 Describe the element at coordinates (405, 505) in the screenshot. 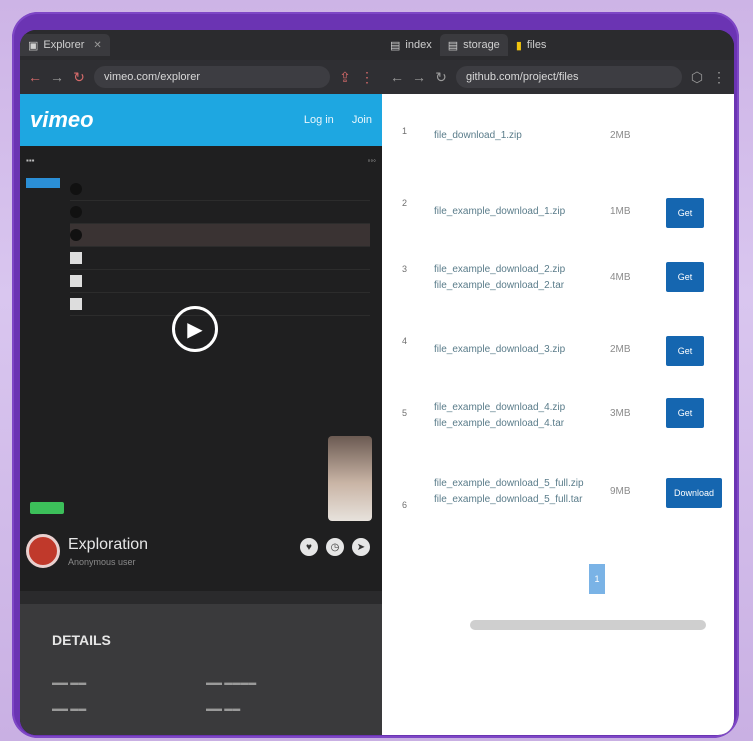

I see `row-index: 6` at that location.